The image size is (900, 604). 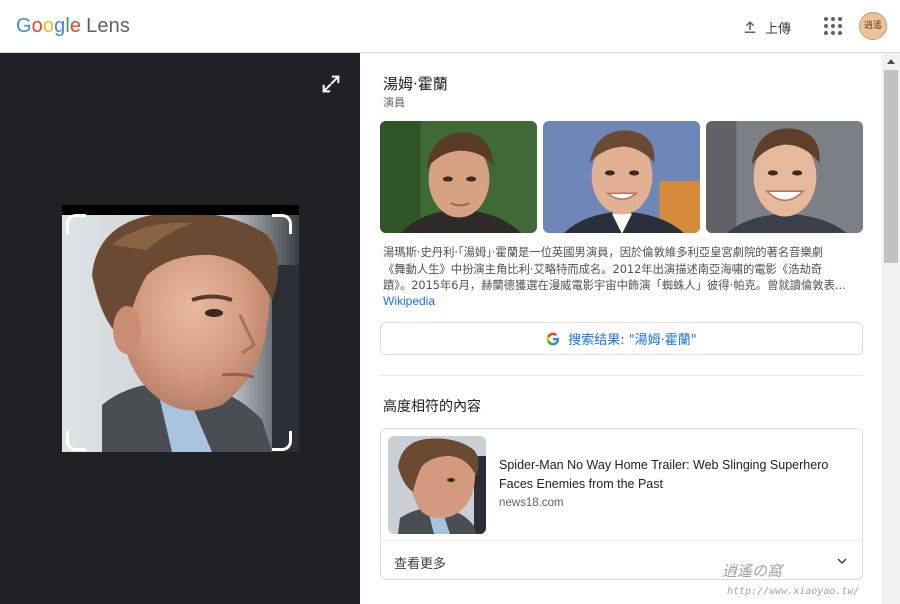 What do you see at coordinates (752, 571) in the screenshot?
I see `watermark-text: 逍遙の窩` at bounding box center [752, 571].